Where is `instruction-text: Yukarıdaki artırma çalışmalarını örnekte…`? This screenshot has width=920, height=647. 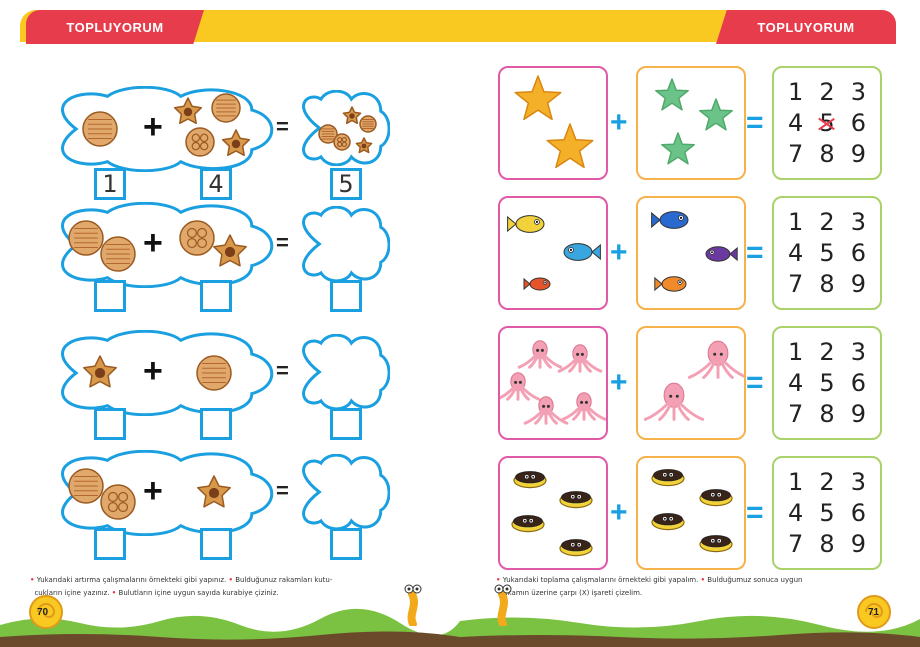 instruction-text: Yukarıdaki artırma çalışmalarını örnekte… is located at coordinates (131, 580).